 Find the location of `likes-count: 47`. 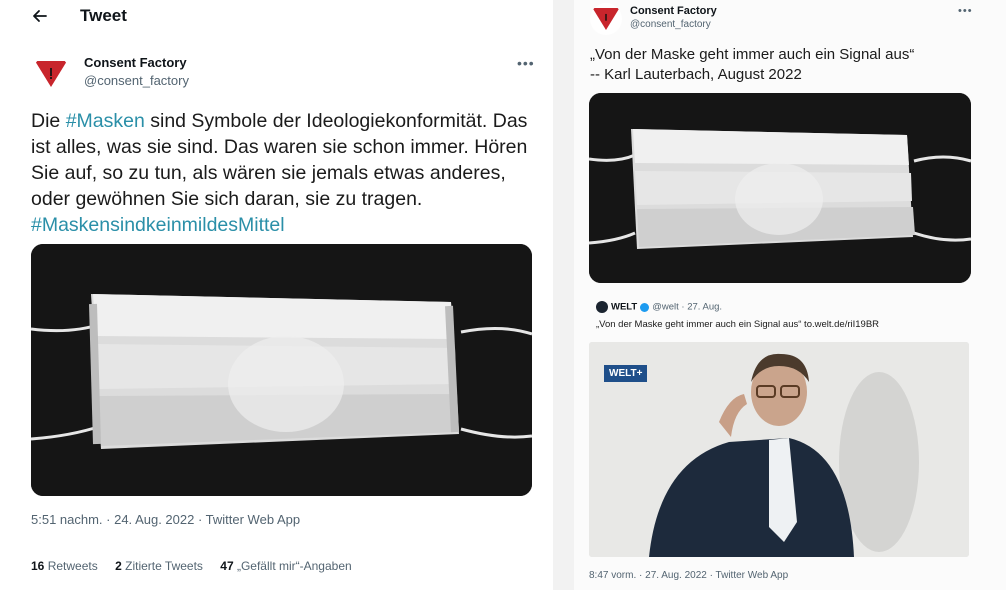

likes-count: 47 is located at coordinates (227, 566).